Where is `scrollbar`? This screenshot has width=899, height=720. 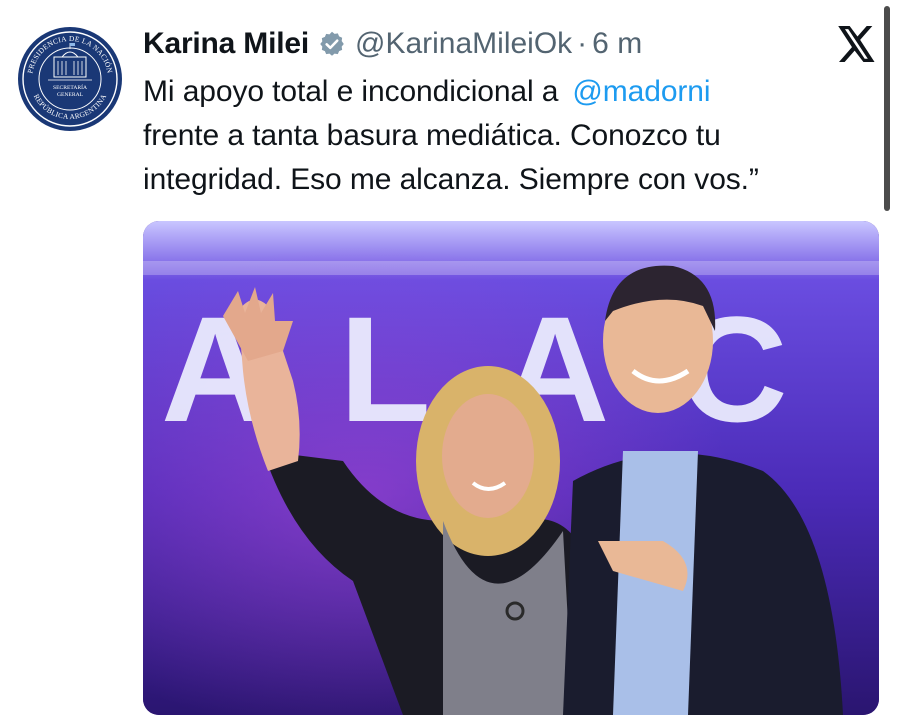
scrollbar is located at coordinates (887, 108).